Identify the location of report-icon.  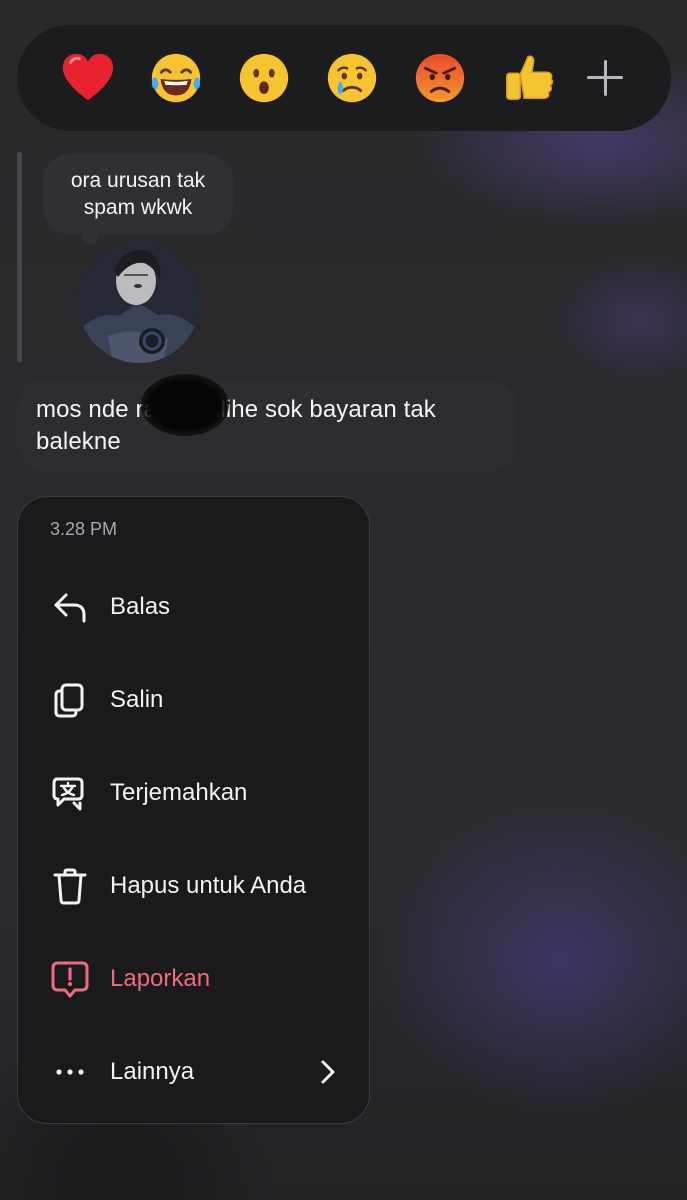
(70, 979).